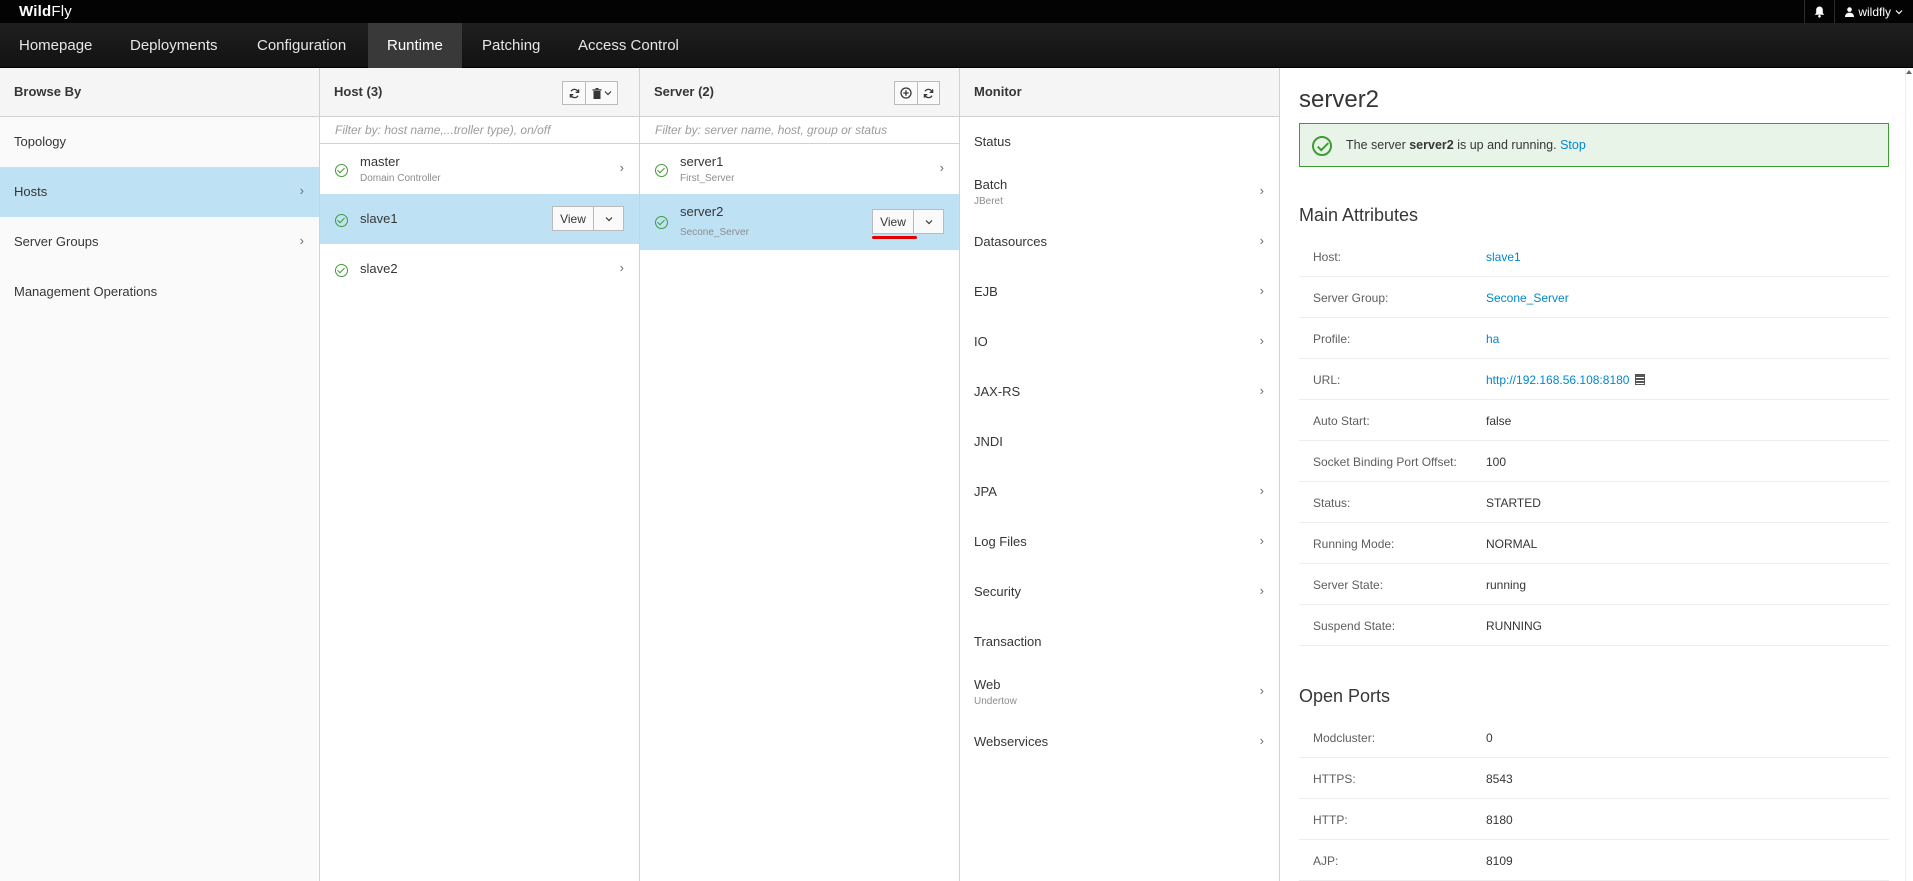 This screenshot has width=1913, height=881. What do you see at coordinates (159, 142) in the screenshot?
I see `browse-item-topology: Topology` at bounding box center [159, 142].